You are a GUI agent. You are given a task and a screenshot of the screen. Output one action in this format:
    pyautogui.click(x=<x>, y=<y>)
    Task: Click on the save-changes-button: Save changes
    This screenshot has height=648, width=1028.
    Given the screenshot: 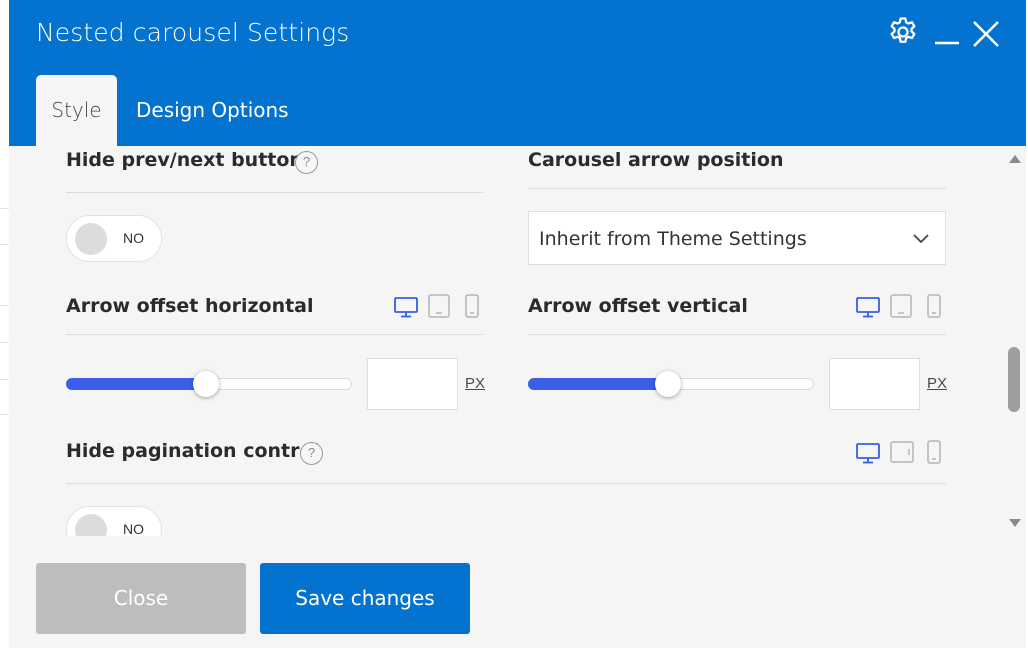 What is the action you would take?
    pyautogui.click(x=365, y=598)
    